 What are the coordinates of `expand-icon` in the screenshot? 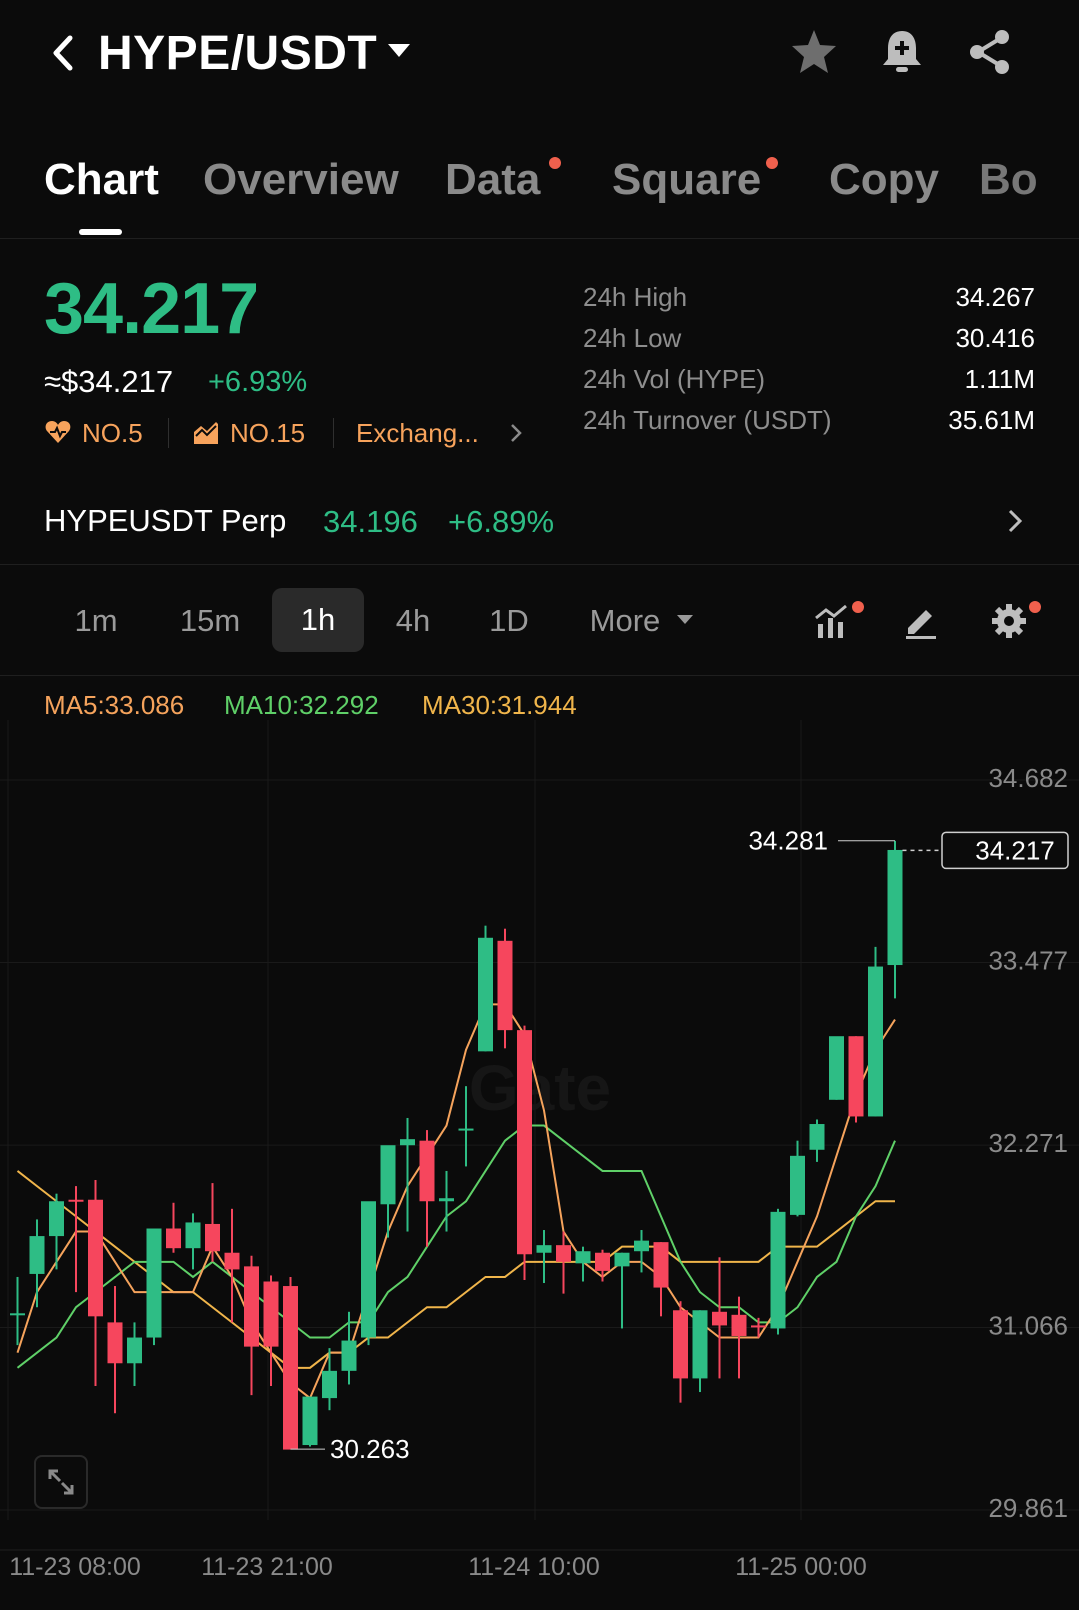 It's located at (61, 1482).